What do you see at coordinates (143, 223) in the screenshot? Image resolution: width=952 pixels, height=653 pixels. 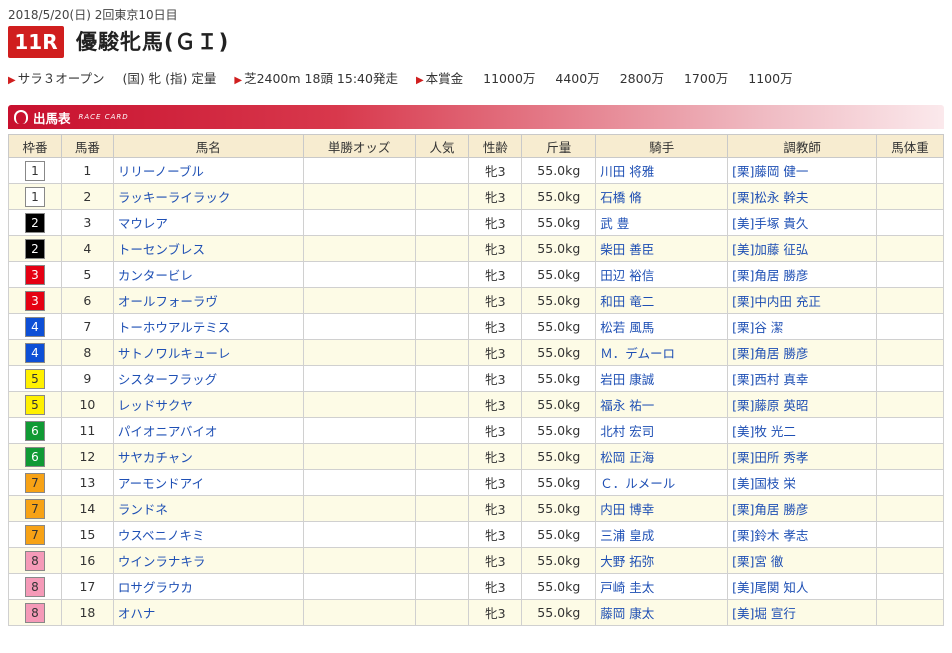 I see `horse-name-link: マウレア` at bounding box center [143, 223].